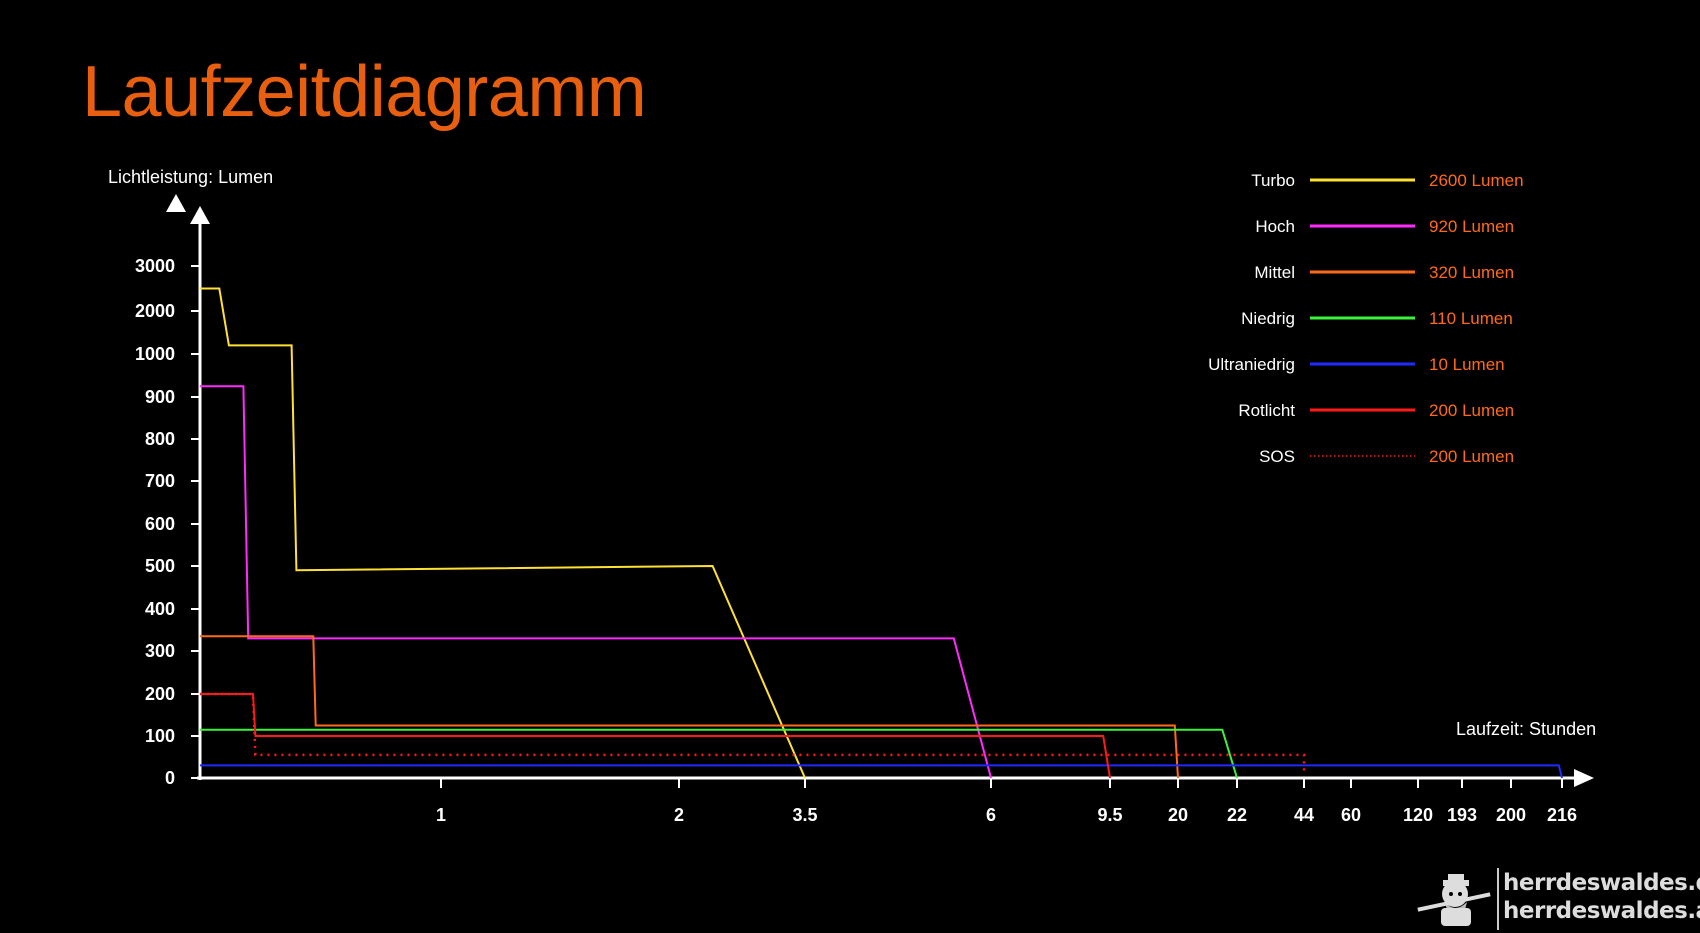 The height and width of the screenshot is (933, 1700). I want to click on legend-value: 320 Lumen, so click(1471, 272).